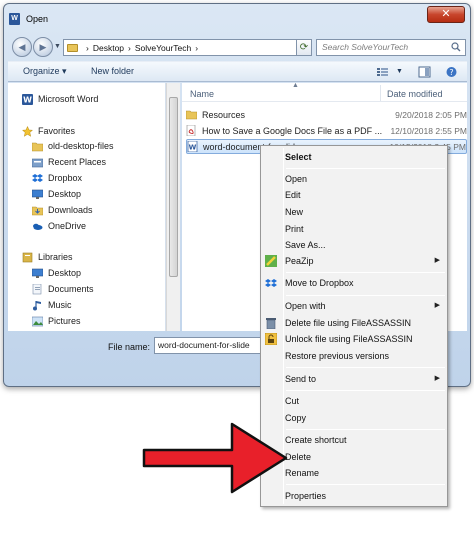 The height and width of the screenshot is (540, 474). Describe the element at coordinates (63, 289) in the screenshot. I see `nav-item-documents: Documents` at that location.